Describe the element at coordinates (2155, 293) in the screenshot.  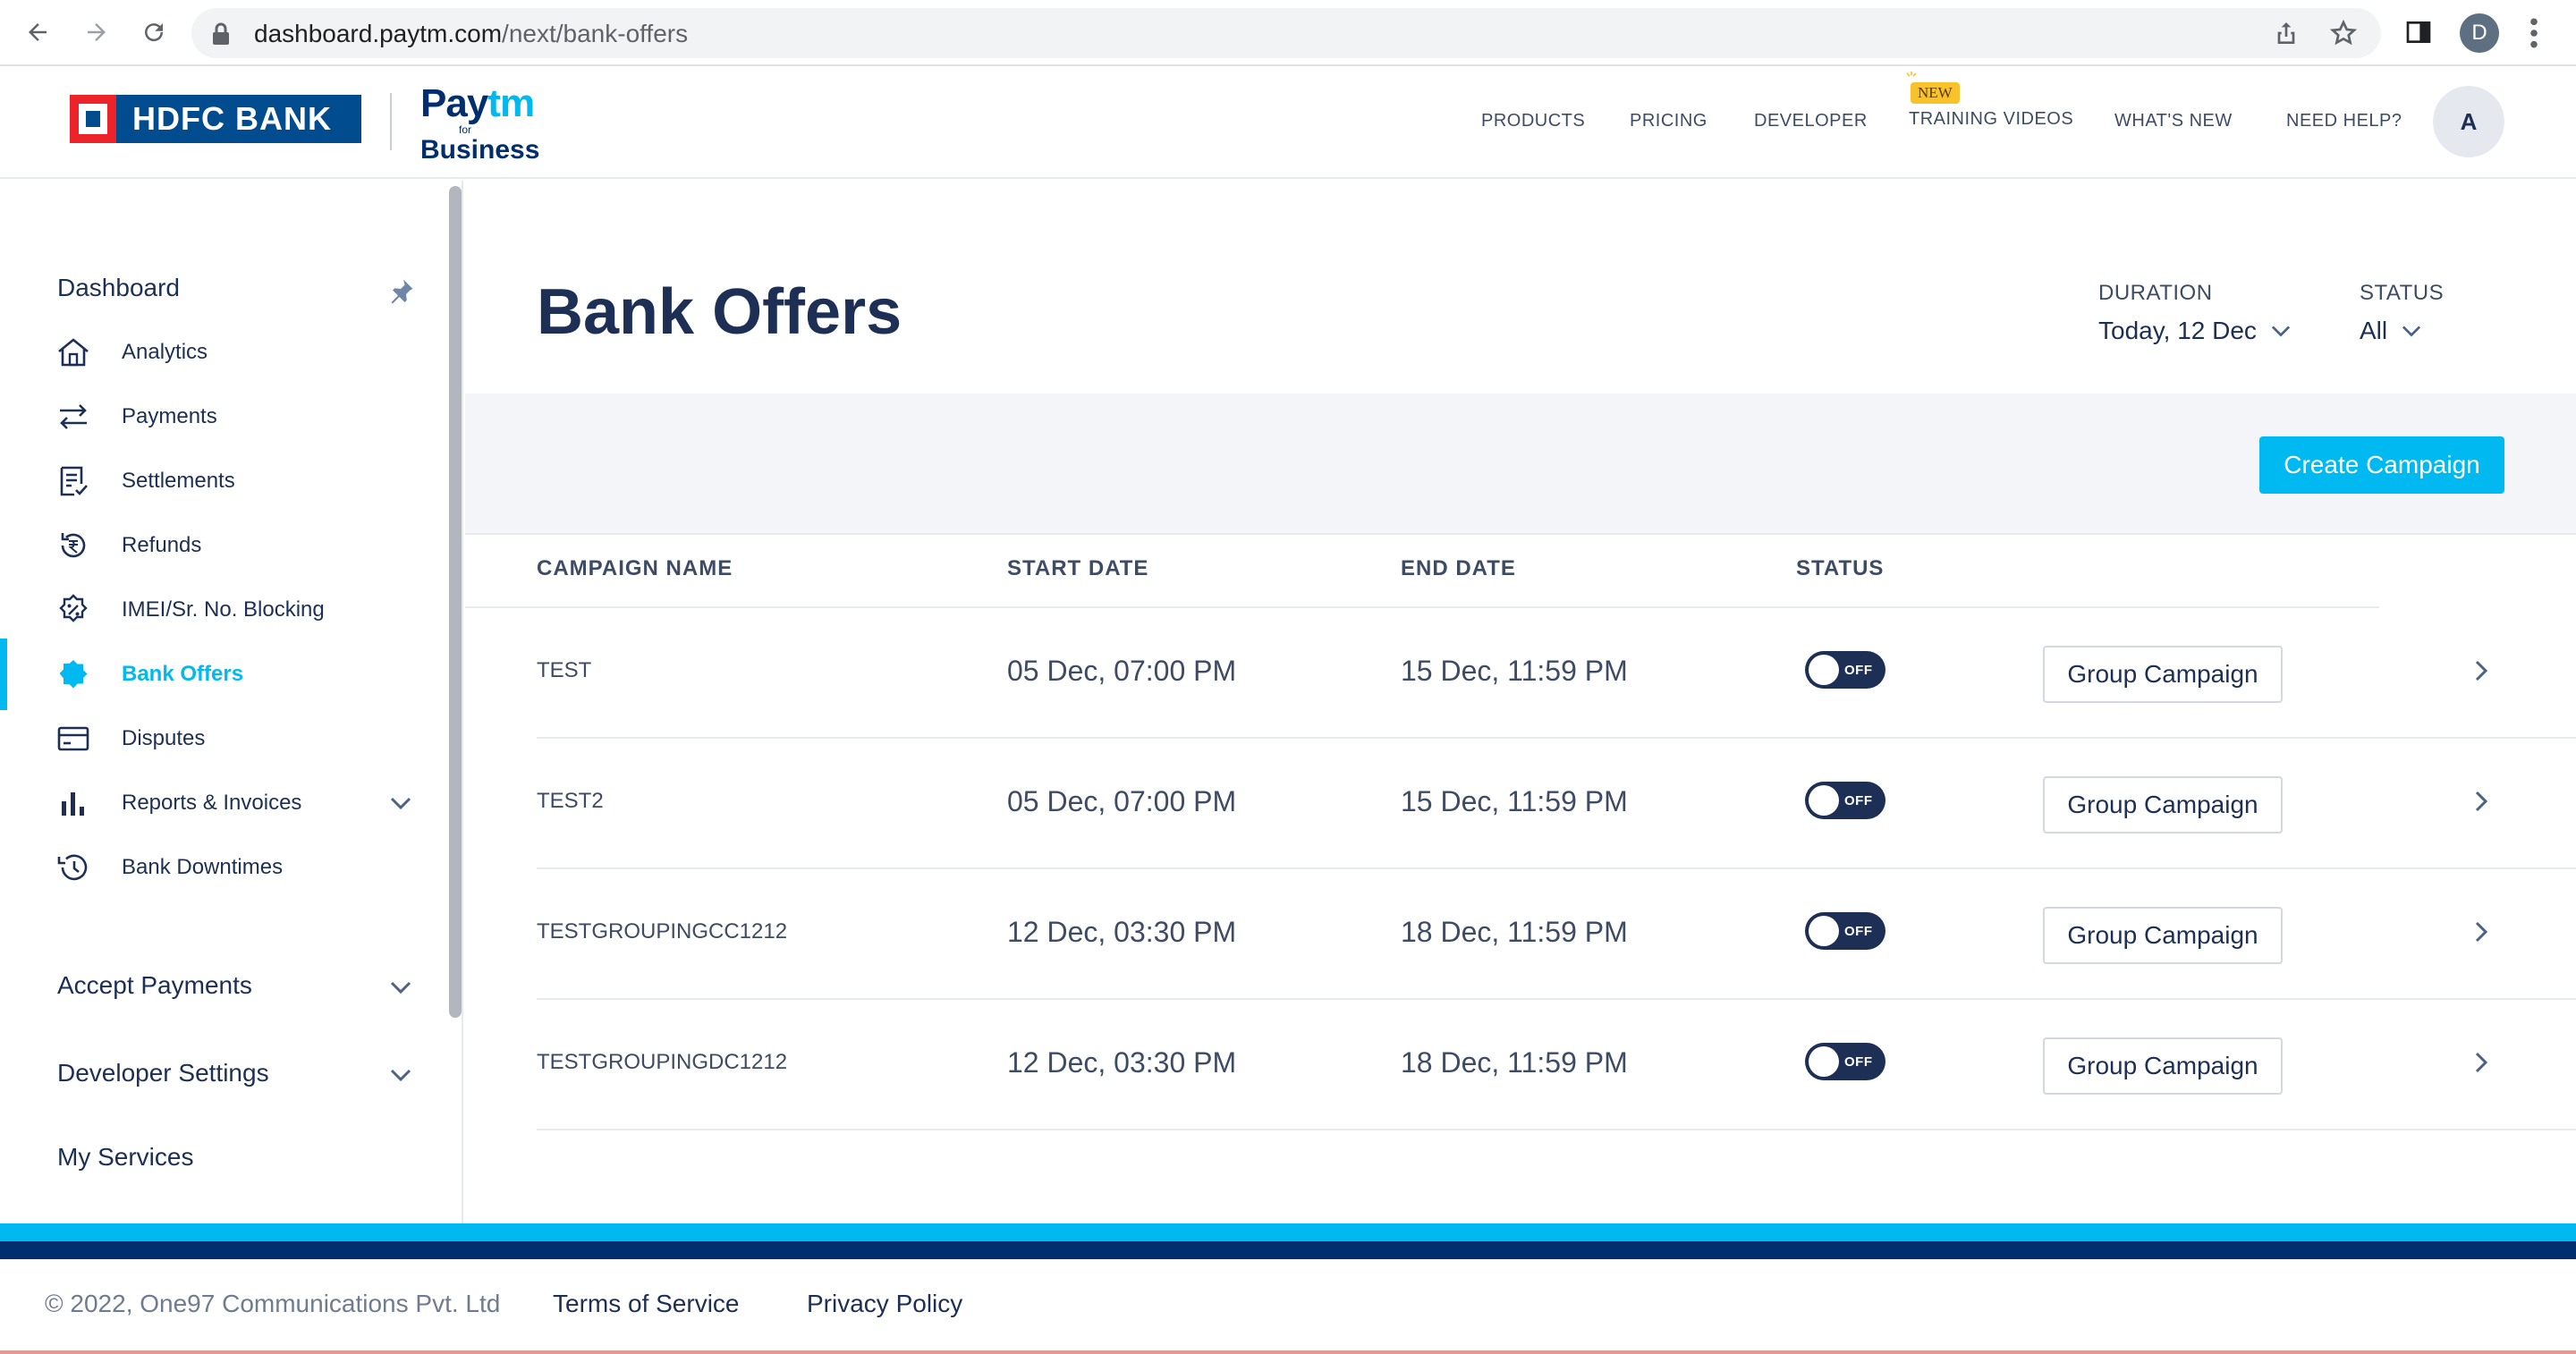
I see `duration-label: DURATION` at that location.